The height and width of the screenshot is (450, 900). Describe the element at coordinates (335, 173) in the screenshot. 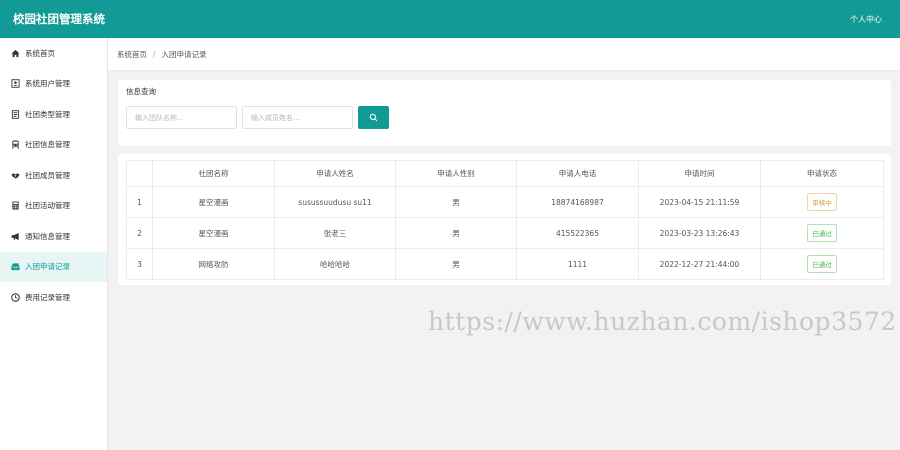

I see `column-header-name: 申请人姓名` at that location.